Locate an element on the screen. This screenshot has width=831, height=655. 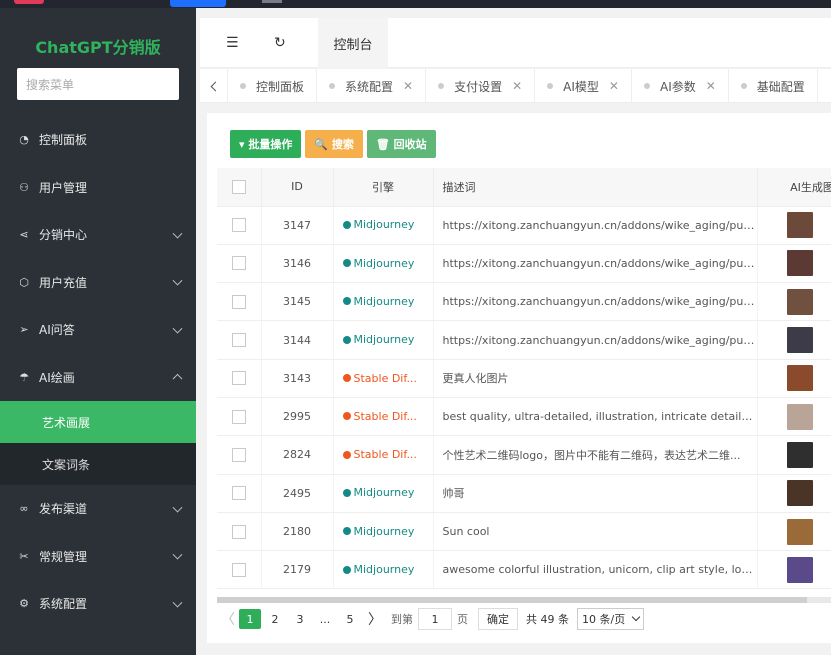
sidebar-item-2: ⋖ 分销中心 is located at coordinates (98, 235).